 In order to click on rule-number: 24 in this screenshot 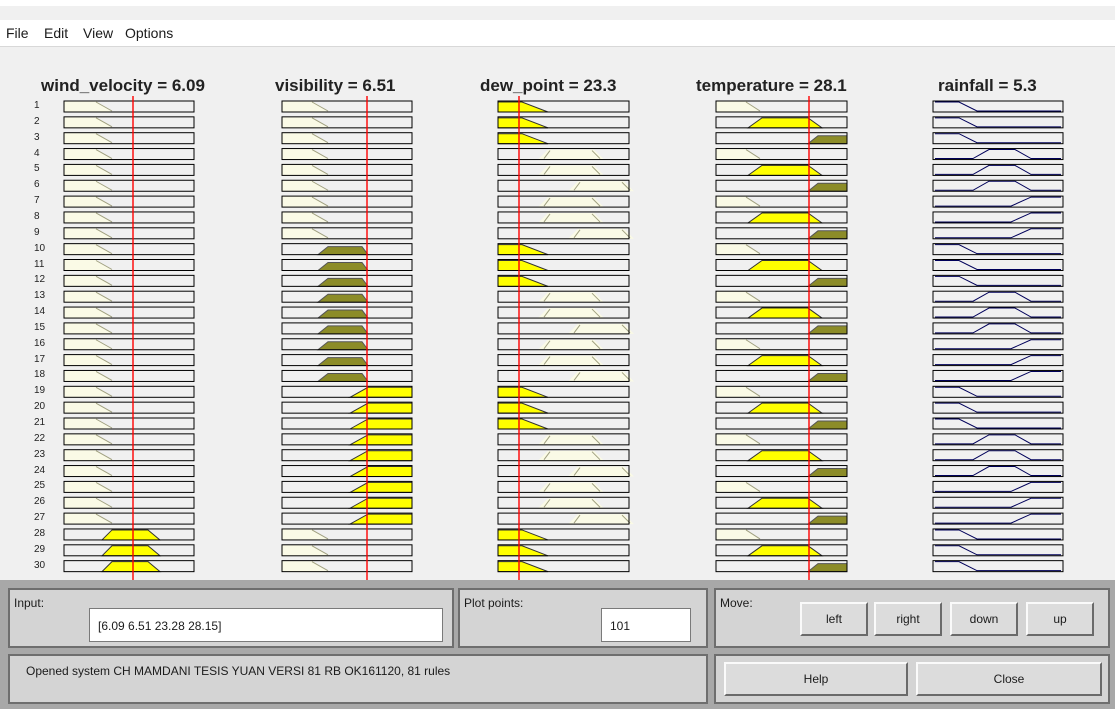, I will do `click(40, 470)`.